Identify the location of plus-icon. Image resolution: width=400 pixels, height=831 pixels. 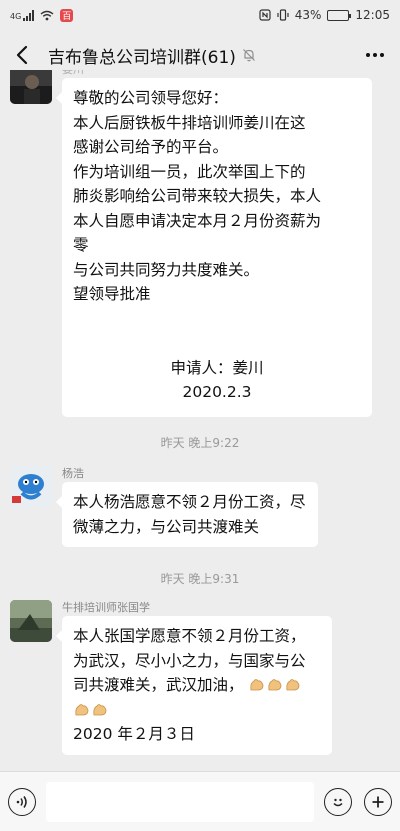
(378, 801).